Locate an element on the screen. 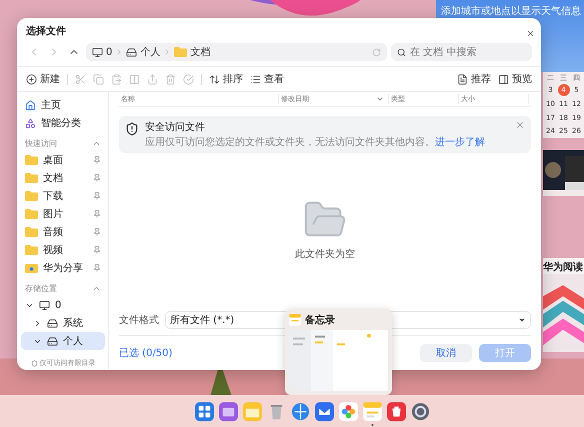 This screenshot has height=427, width=584. home-icon is located at coordinates (30, 105).